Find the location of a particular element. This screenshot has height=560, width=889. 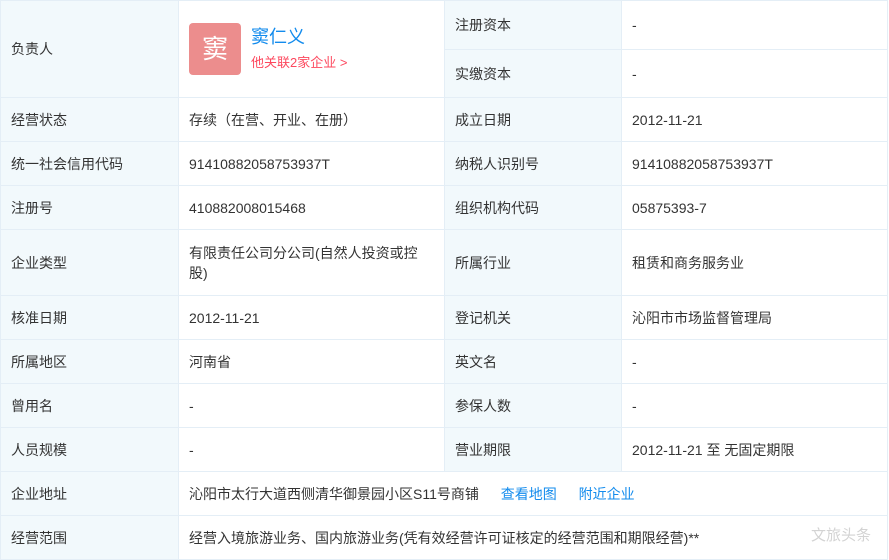

value-registered-capital: - is located at coordinates (754, 25).